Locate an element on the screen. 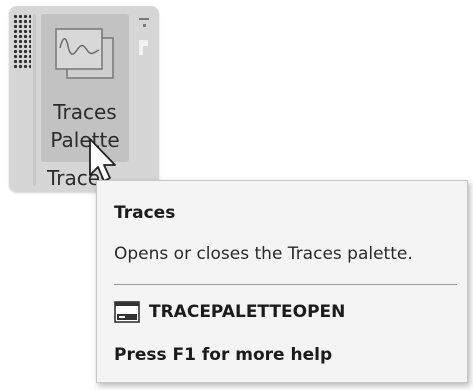 Image resolution: width=473 pixels, height=390 pixels. panel-grip-icon is located at coordinates (22, 42).